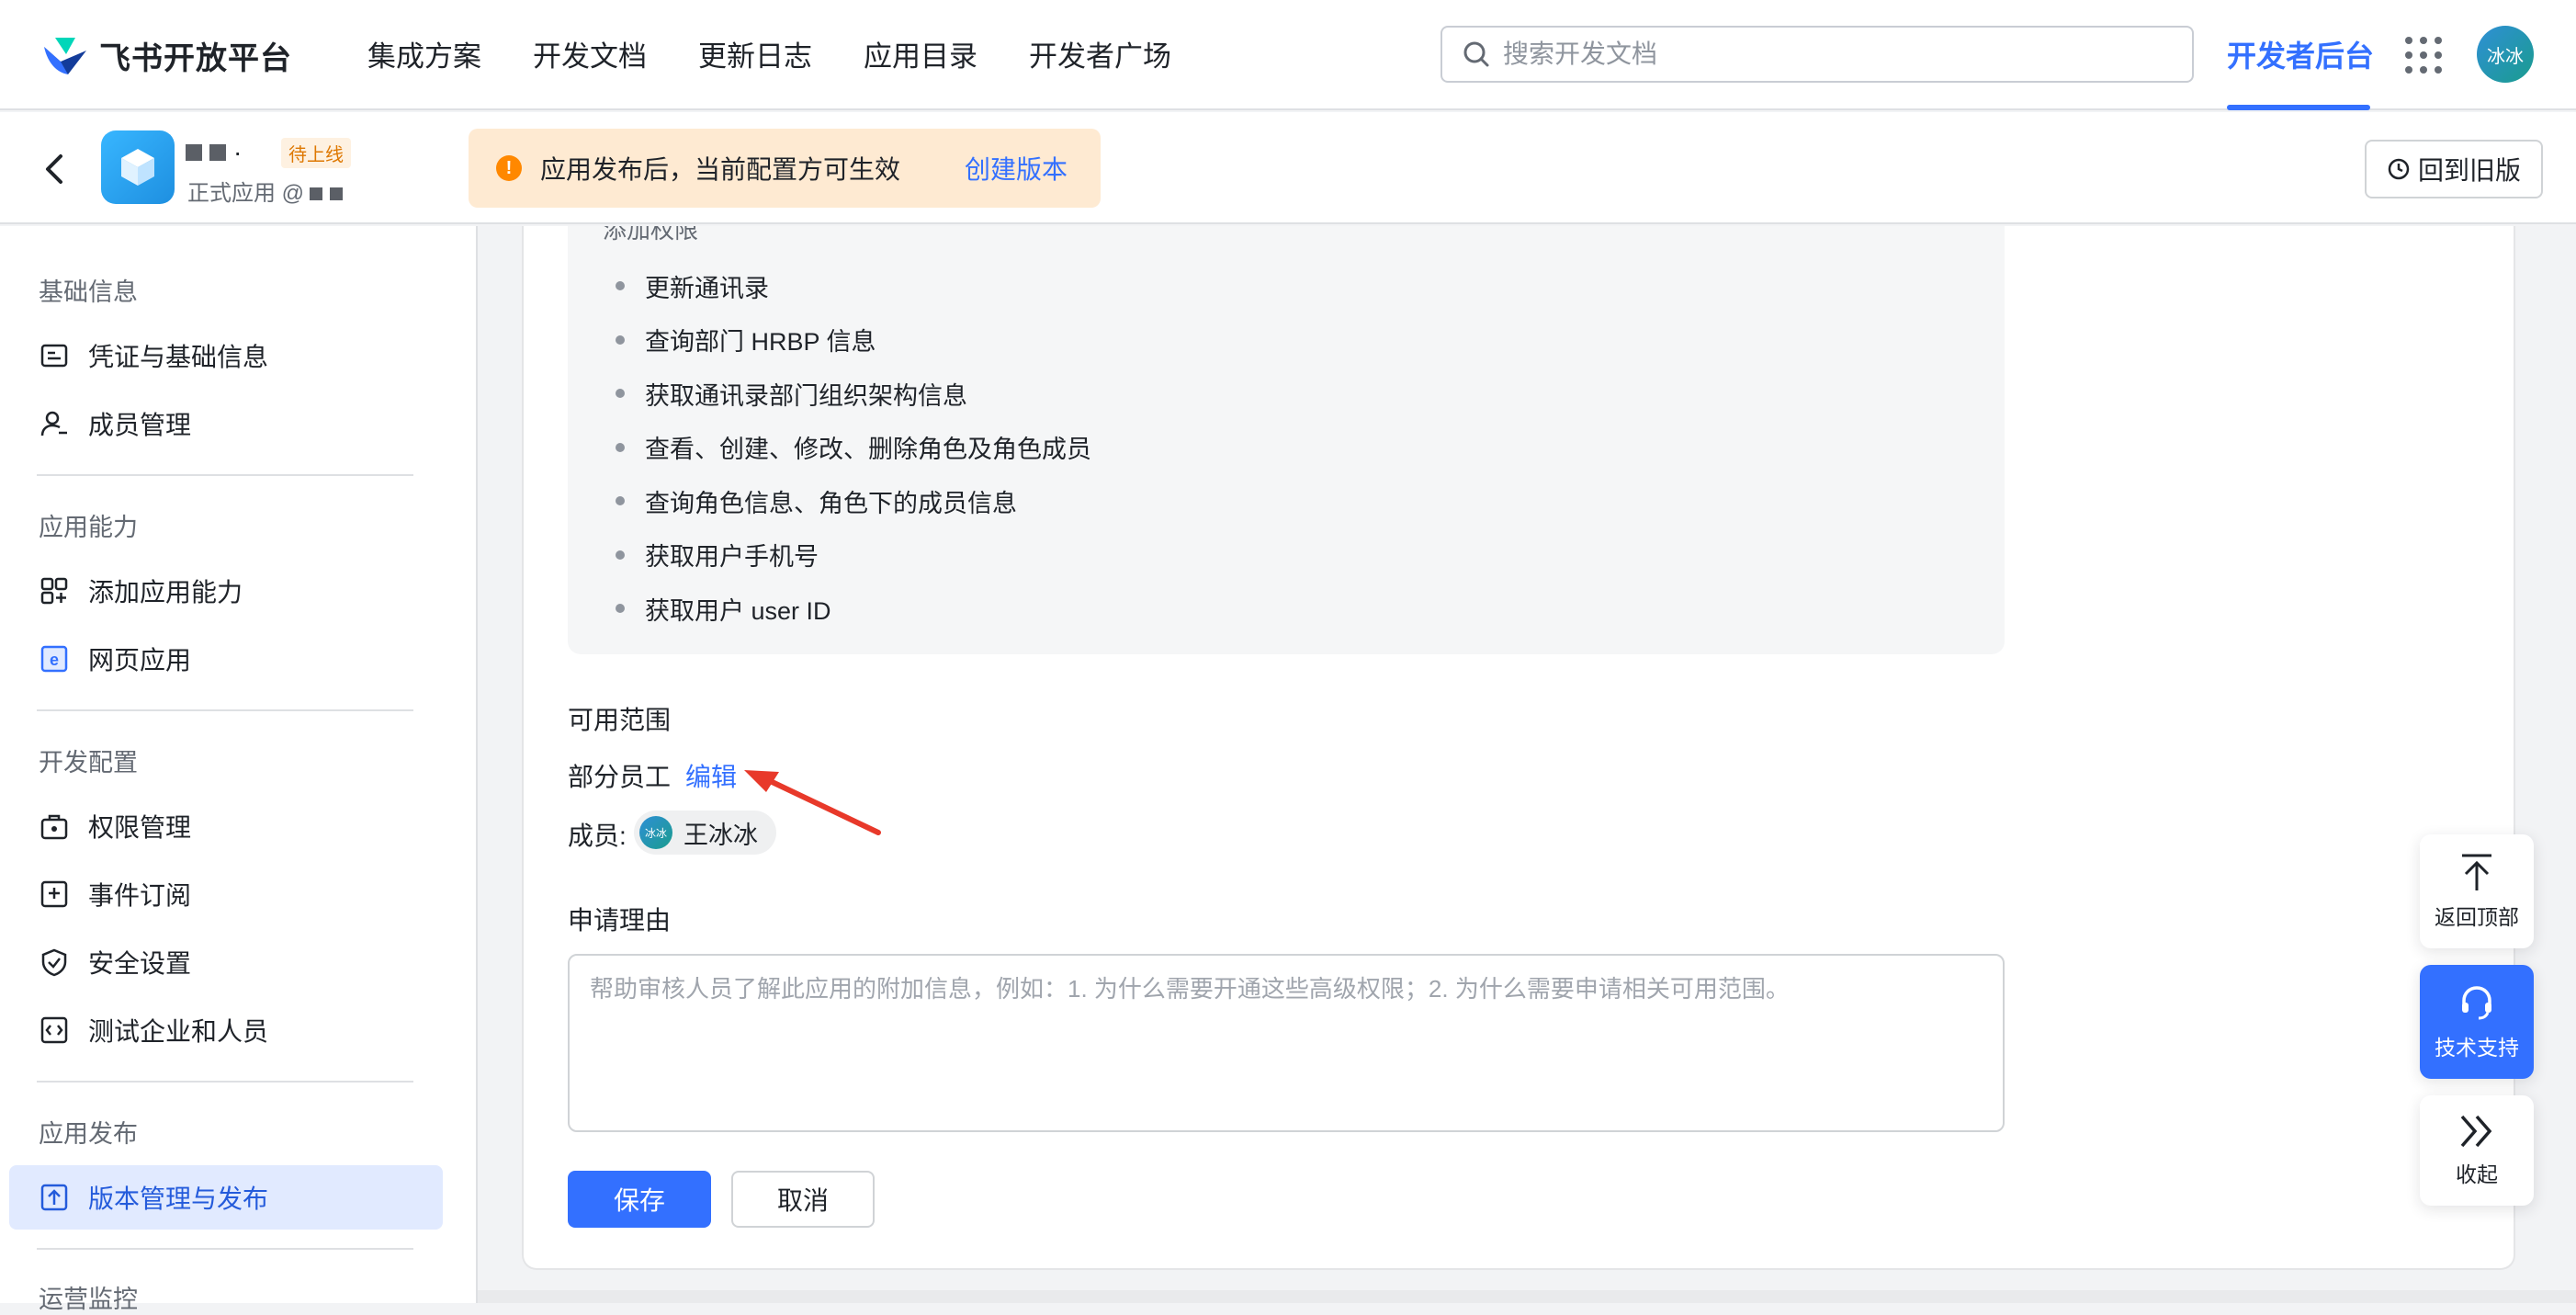 This screenshot has height=1315, width=2576. What do you see at coordinates (2477, 891) in the screenshot?
I see `back-to-top-button: 返回顶部` at bounding box center [2477, 891].